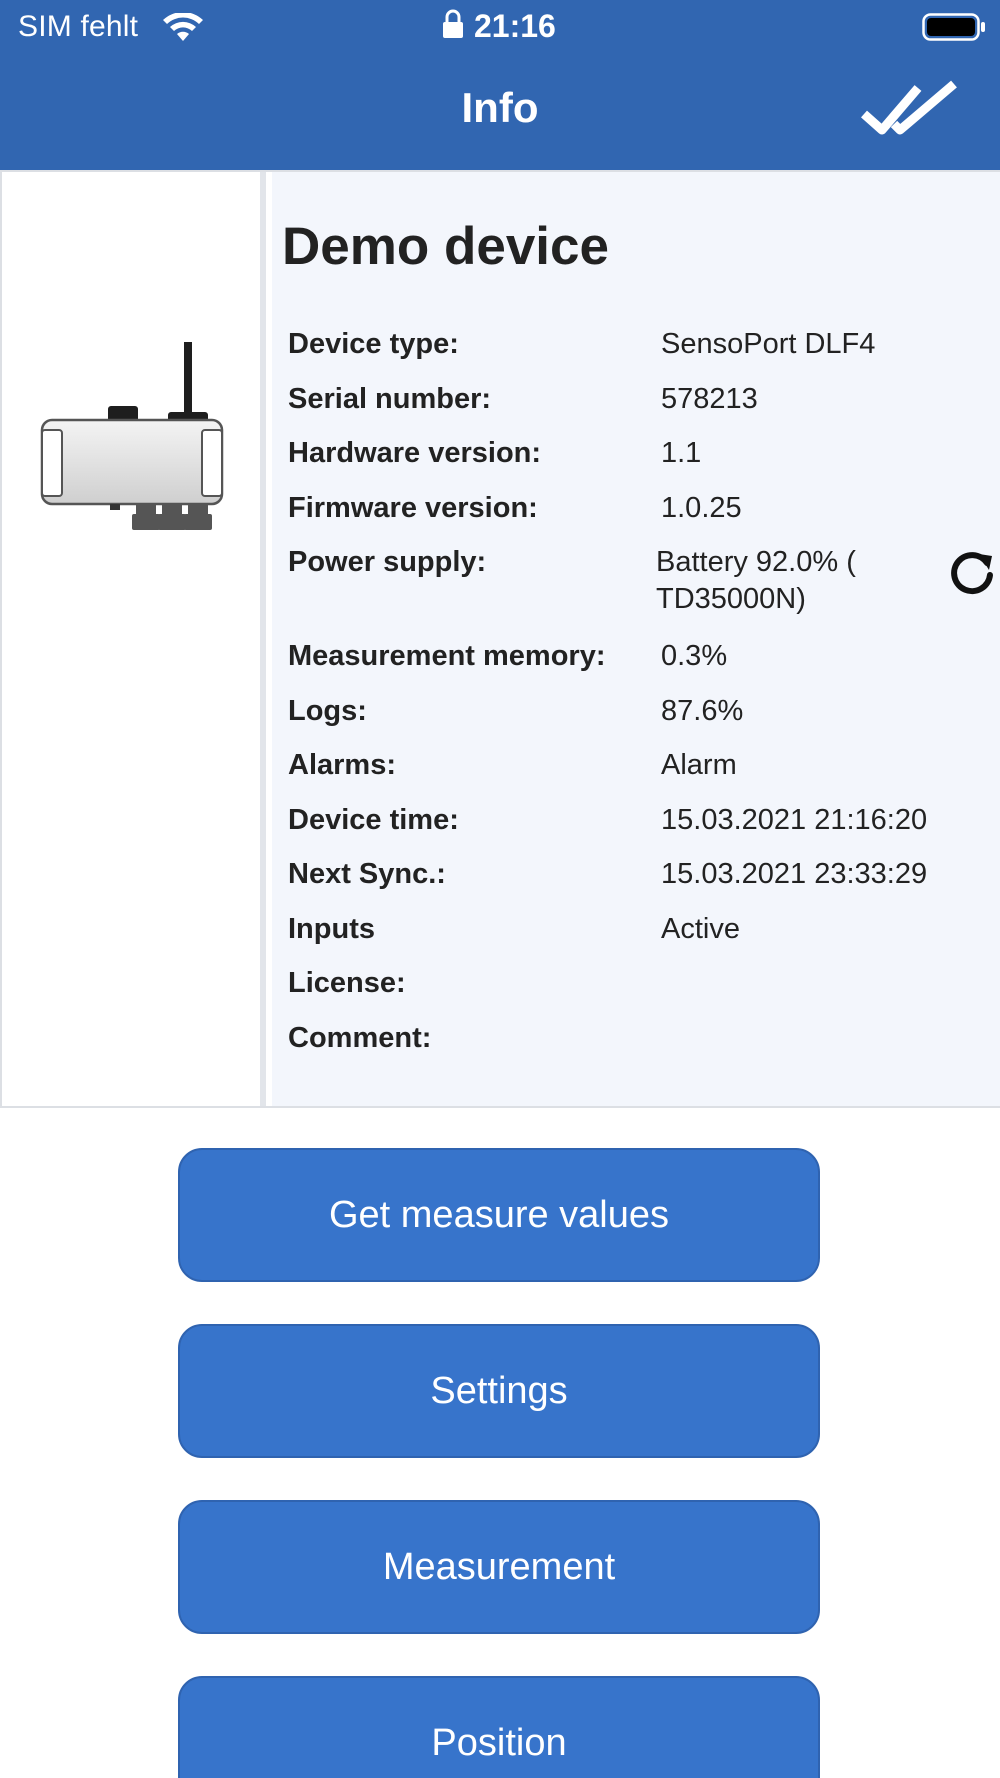 This screenshot has height=1778, width=1000. Describe the element at coordinates (794, 820) in the screenshot. I see `info-value: 15.03.2021 21:16:20` at that location.